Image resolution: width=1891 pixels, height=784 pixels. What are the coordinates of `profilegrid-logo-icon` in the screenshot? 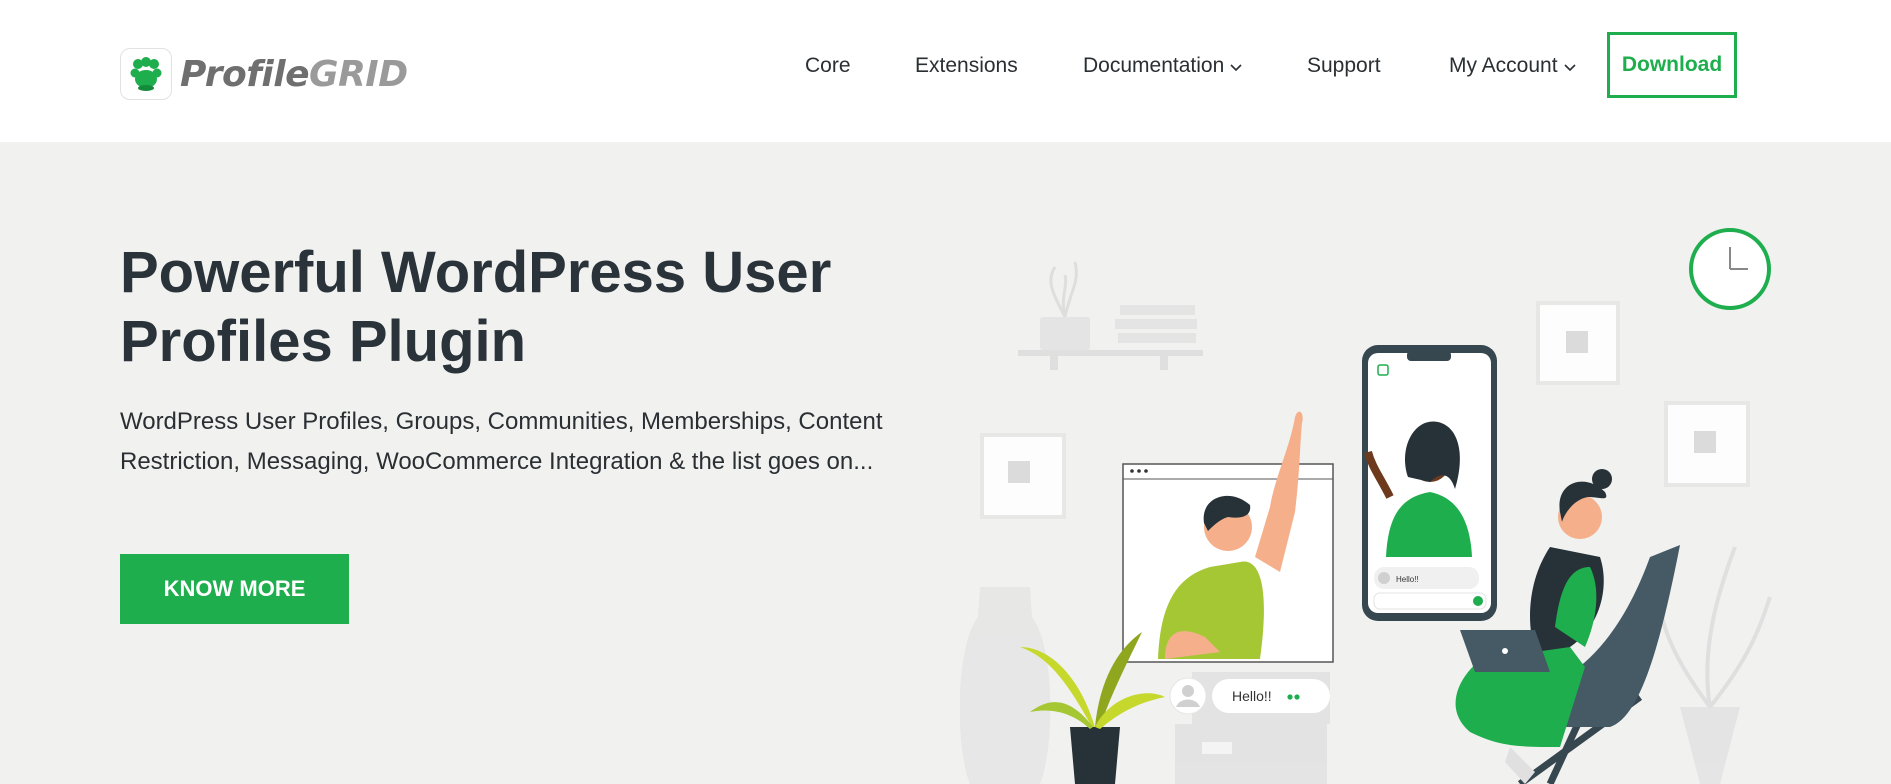 It's located at (146, 74).